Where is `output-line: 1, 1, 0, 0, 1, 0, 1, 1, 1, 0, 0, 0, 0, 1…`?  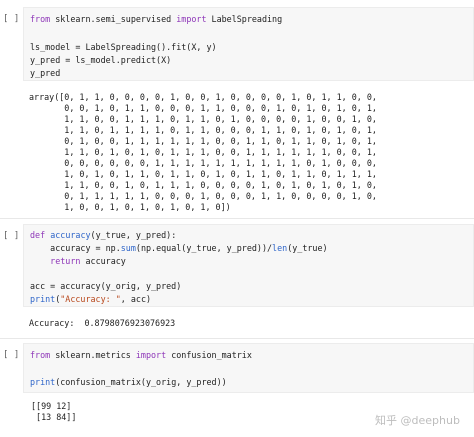
output-line: 1, 1, 0, 0, 1, 0, 1, 1, 1, 0, 0, 0, 0, 1… is located at coordinates (203, 185).